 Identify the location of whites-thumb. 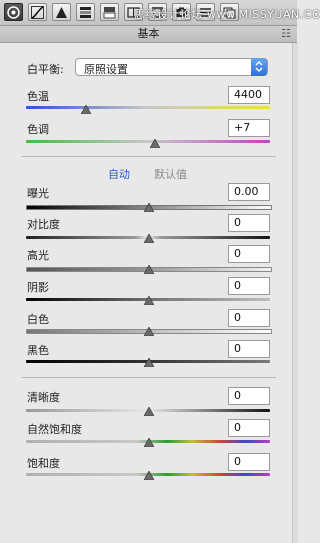
(149, 331).